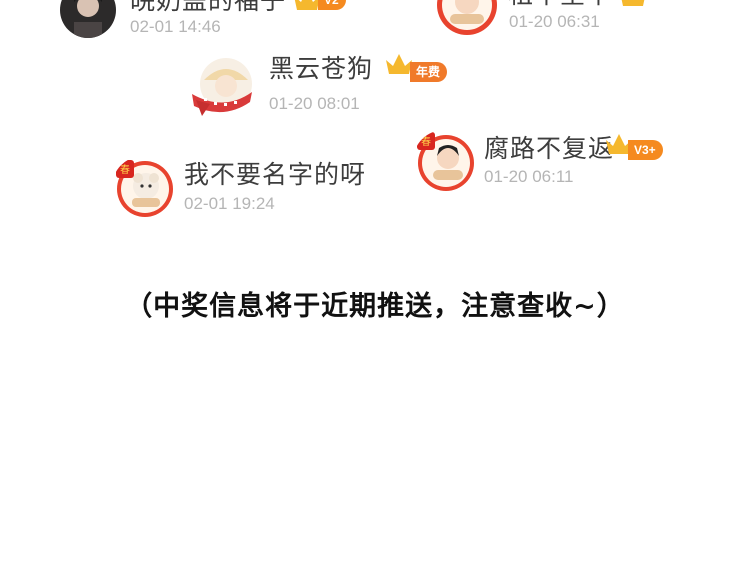  Describe the element at coordinates (275, 175) in the screenshot. I see `username: 我不要名字的呀` at that location.